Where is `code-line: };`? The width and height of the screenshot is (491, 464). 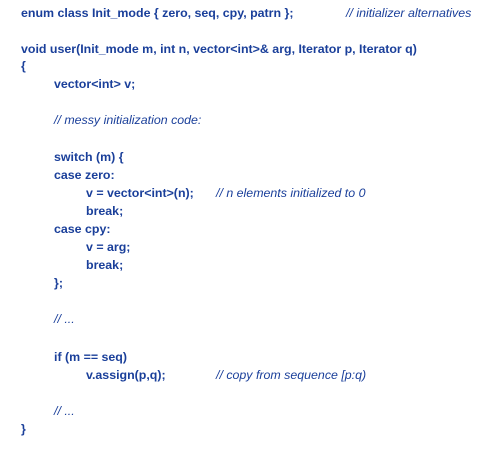
code-line: }; is located at coordinates (61, 283).